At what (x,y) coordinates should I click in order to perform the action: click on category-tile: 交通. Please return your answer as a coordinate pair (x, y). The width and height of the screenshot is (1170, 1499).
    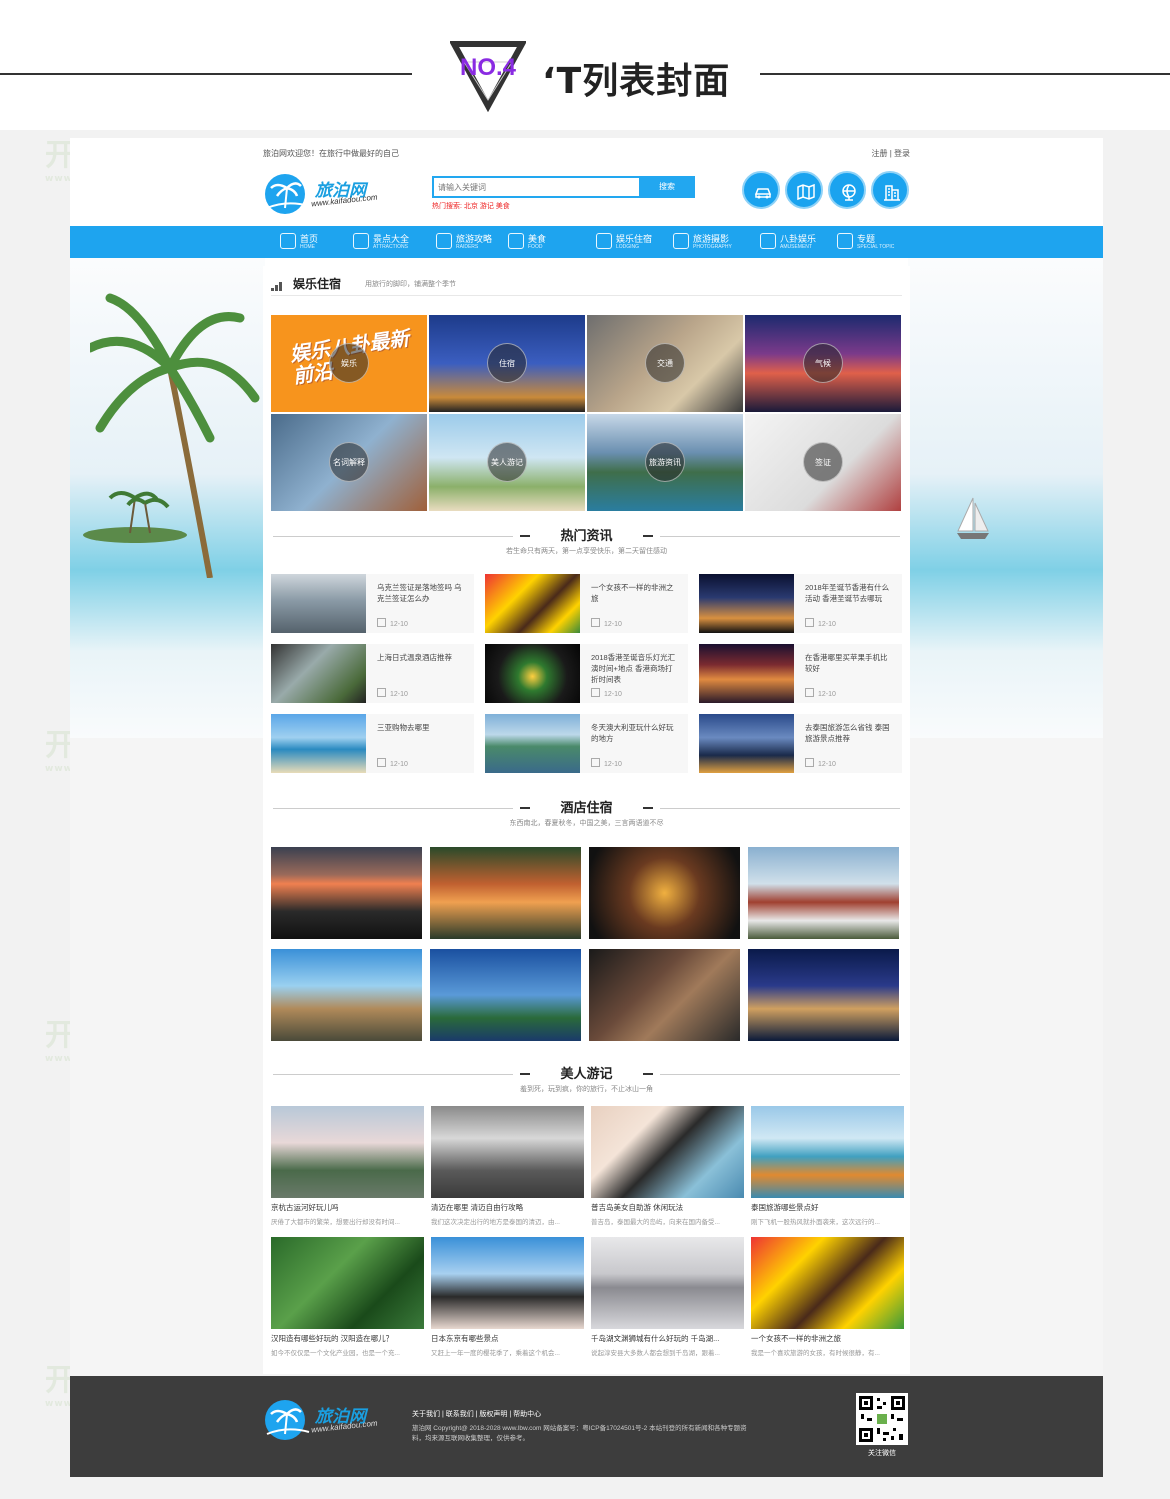
    Looking at the image, I should click on (665, 363).